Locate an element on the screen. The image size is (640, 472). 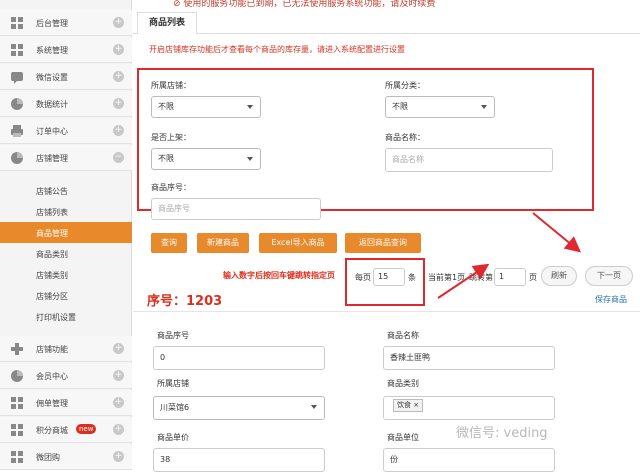
form-name-label: 商品名称 is located at coordinates (403, 335).